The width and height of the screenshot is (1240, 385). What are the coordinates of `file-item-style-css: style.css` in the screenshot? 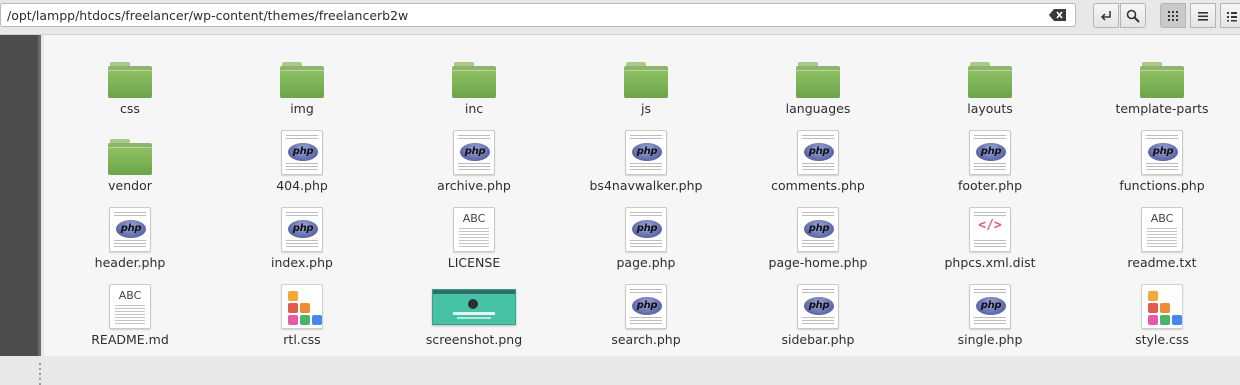 It's located at (1161, 315).